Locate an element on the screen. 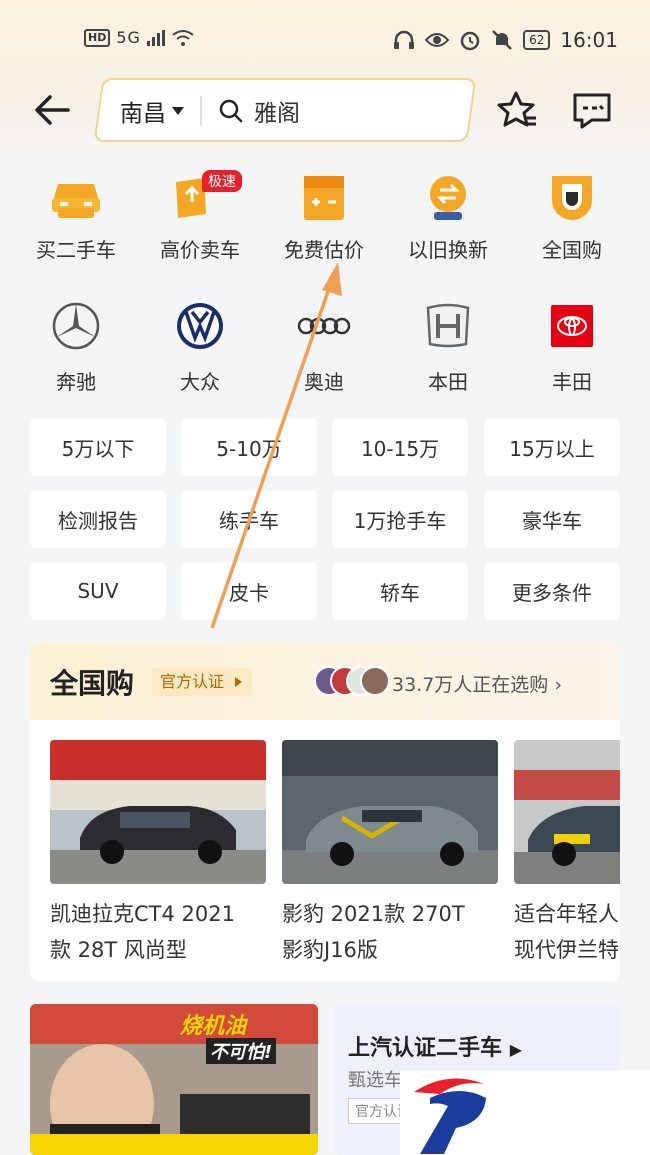  menu-free-valuation: 免费估价 is located at coordinates (324, 217).